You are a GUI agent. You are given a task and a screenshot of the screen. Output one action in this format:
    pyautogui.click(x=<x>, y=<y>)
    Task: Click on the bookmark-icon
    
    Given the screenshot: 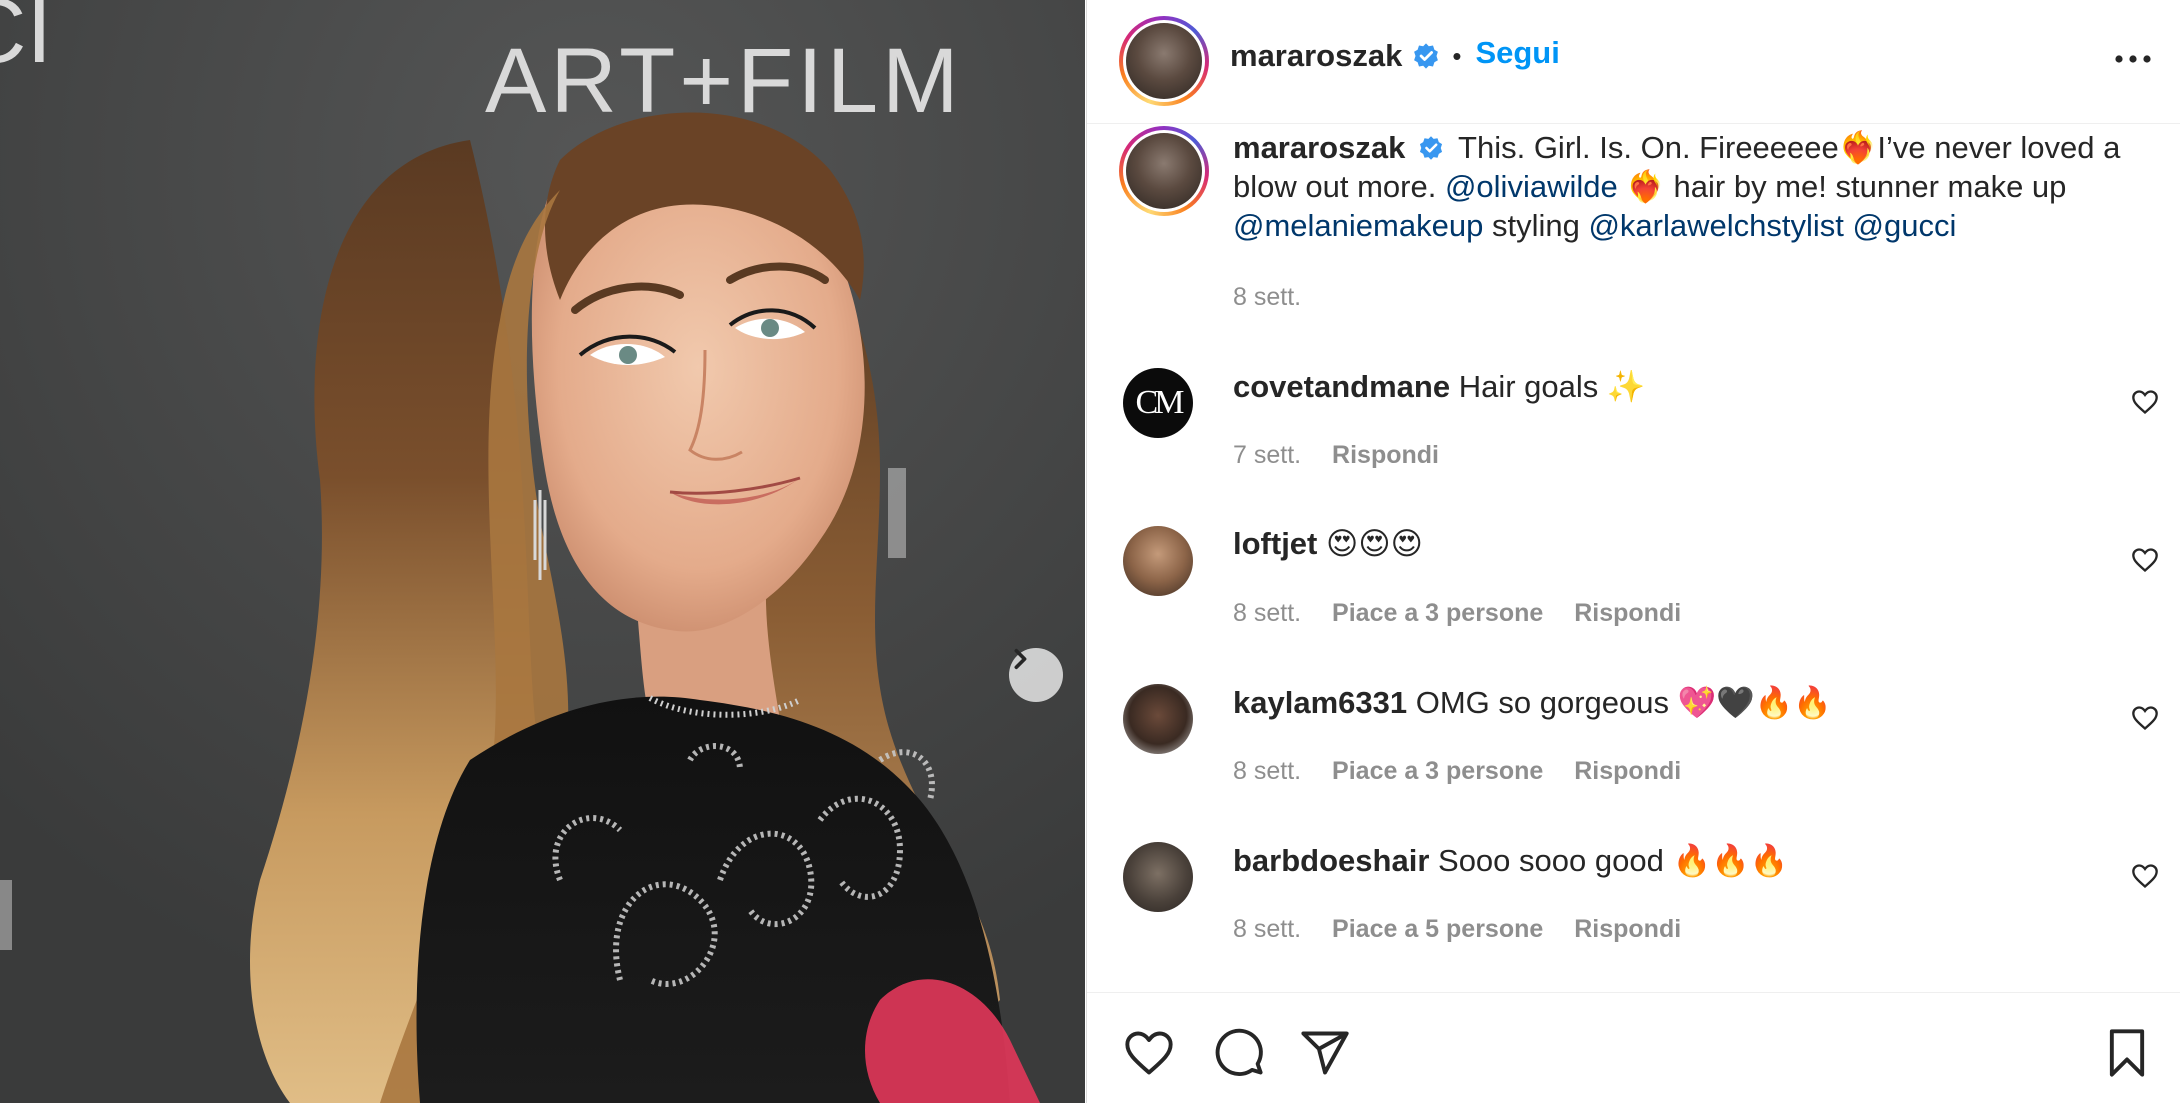 What is the action you would take?
    pyautogui.click(x=2127, y=1053)
    